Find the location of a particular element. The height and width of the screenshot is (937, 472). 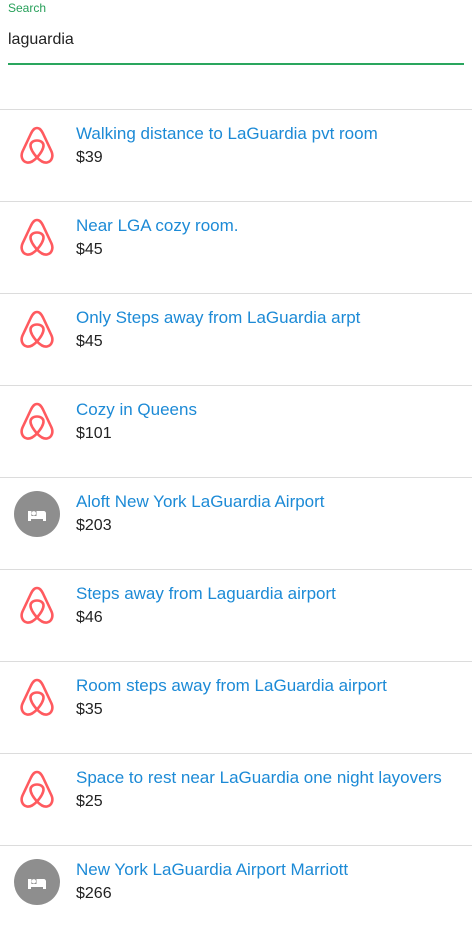

search-field: Search is located at coordinates (236, 33).